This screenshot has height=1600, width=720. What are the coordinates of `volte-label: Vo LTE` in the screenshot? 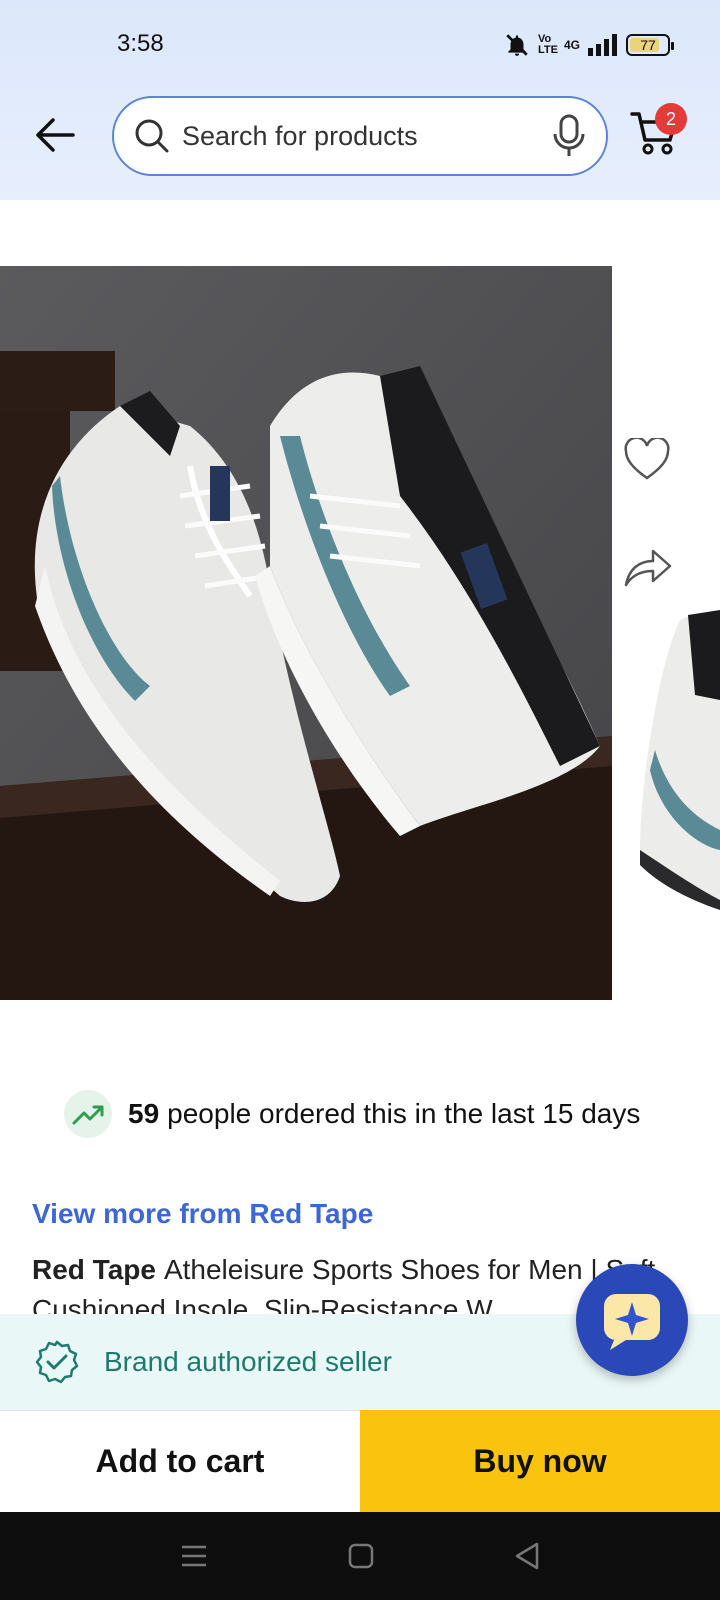 It's located at (547, 44).